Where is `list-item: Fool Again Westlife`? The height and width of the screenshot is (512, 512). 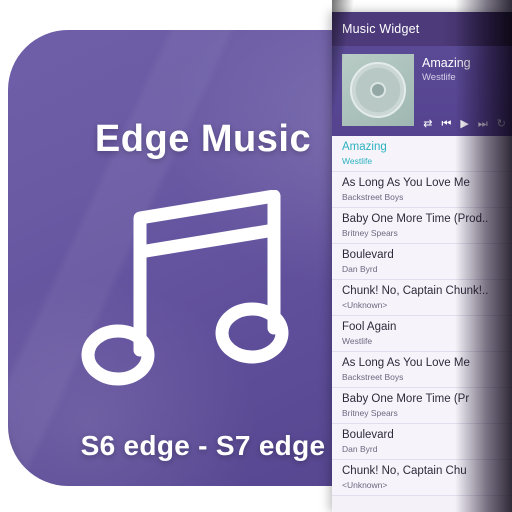 list-item: Fool Again Westlife is located at coordinates (422, 334).